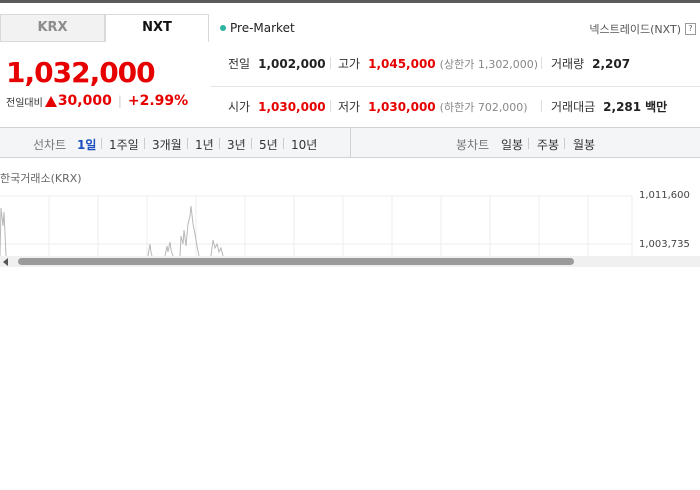 This screenshot has height=490, width=700. I want to click on candle-weekly: 주봉, so click(548, 144).